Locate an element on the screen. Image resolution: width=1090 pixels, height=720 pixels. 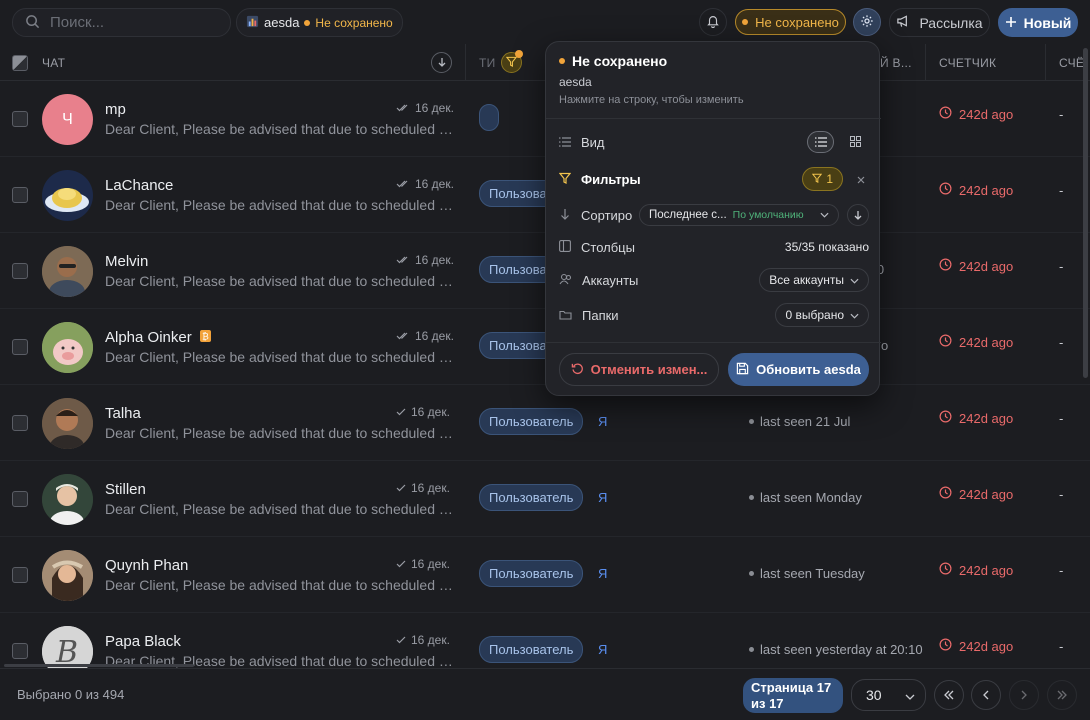
last-page-button is located at coordinates (1062, 695).